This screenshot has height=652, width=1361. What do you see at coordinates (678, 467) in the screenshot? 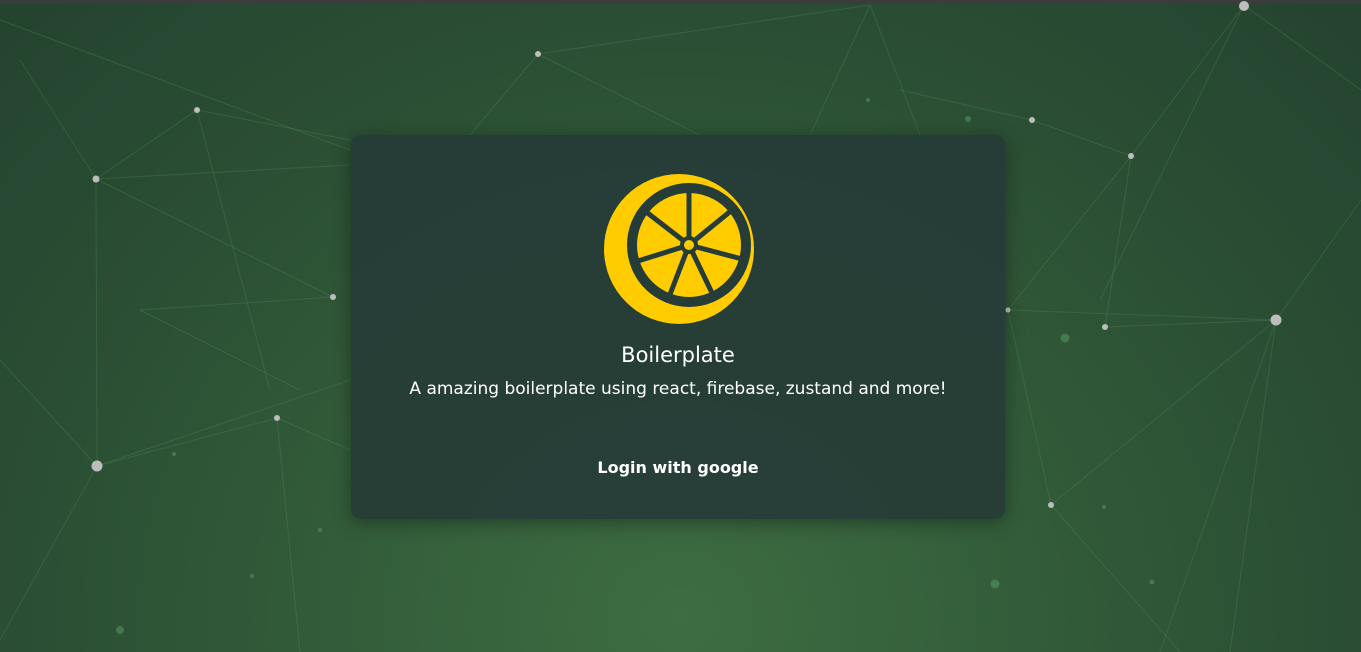
I see `login-with-google-button: Login with google` at bounding box center [678, 467].